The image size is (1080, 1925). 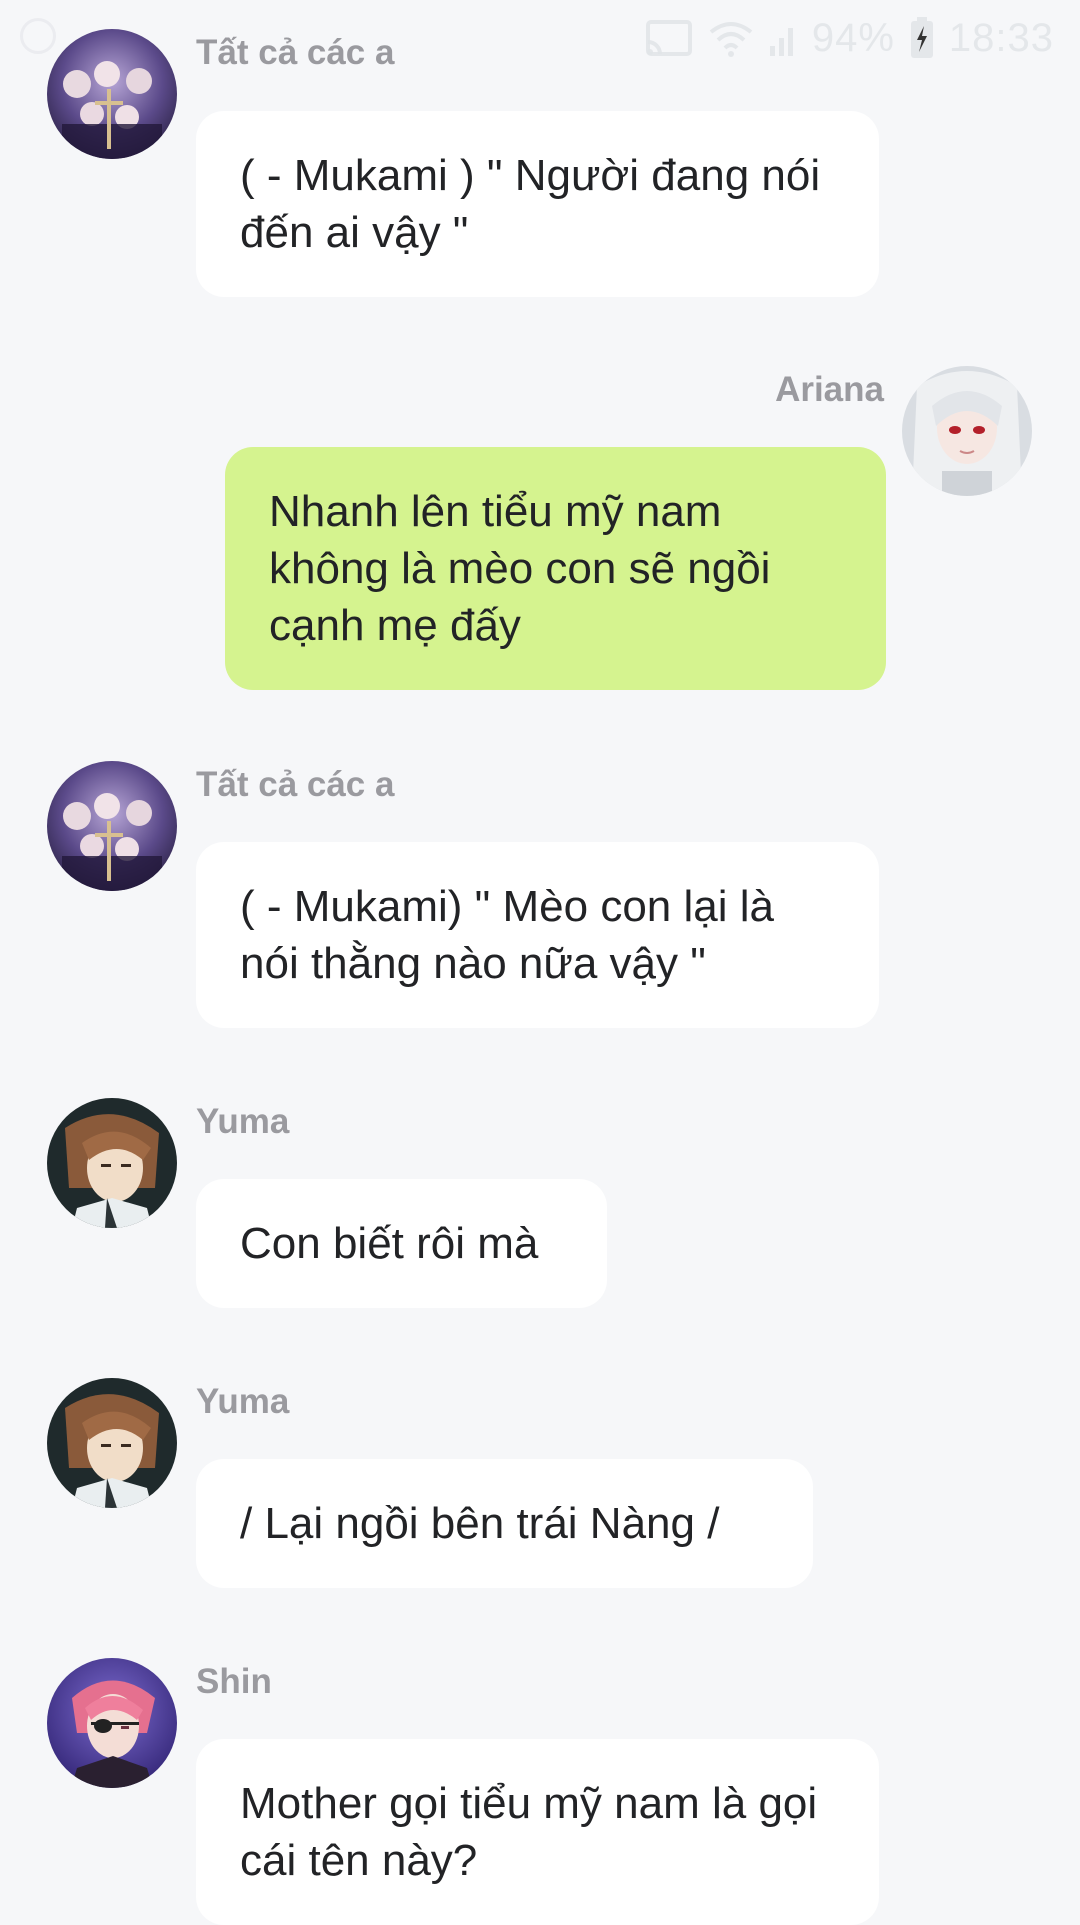 I want to click on ariana-avatar, so click(x=967, y=431).